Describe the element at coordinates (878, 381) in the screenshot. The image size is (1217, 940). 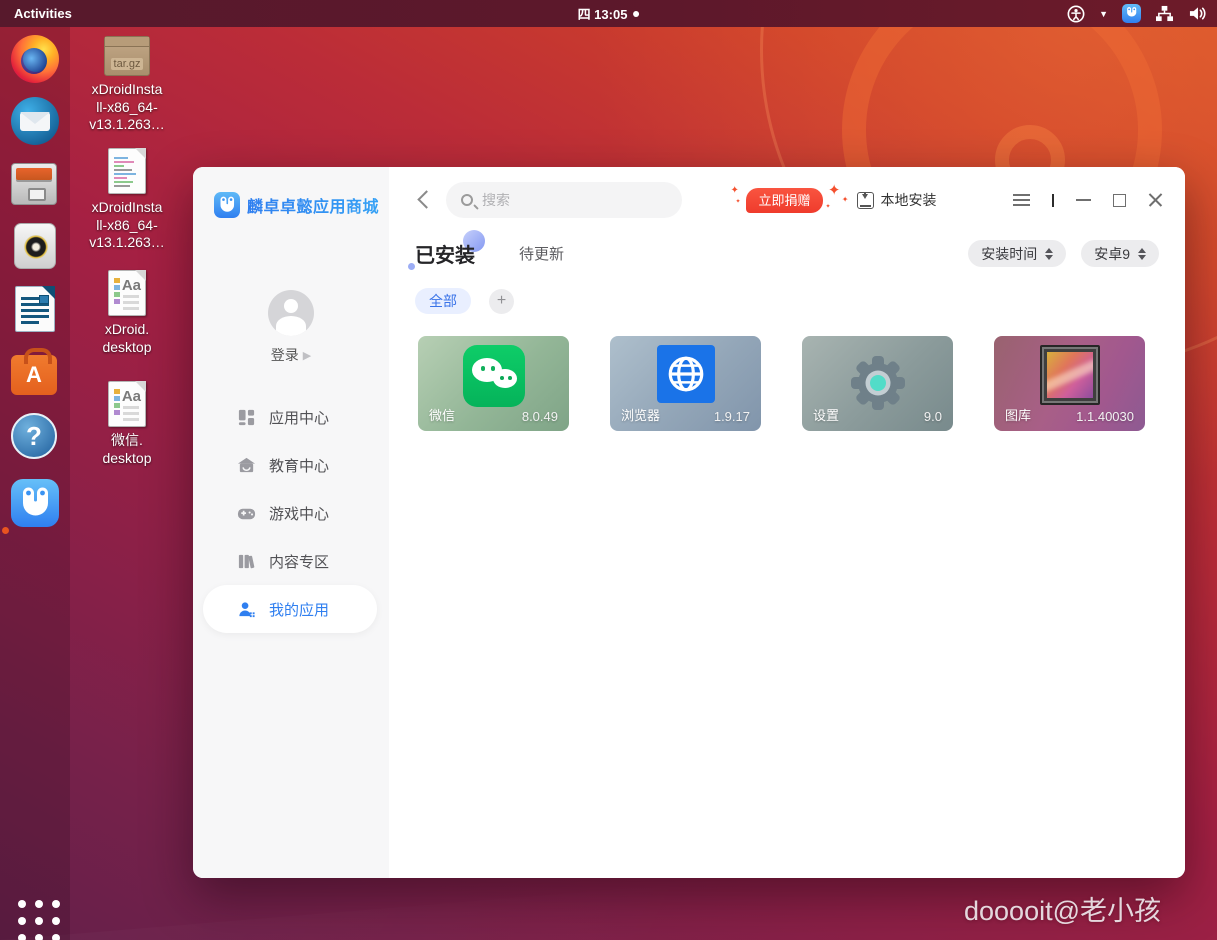
I see `gear-icon` at that location.